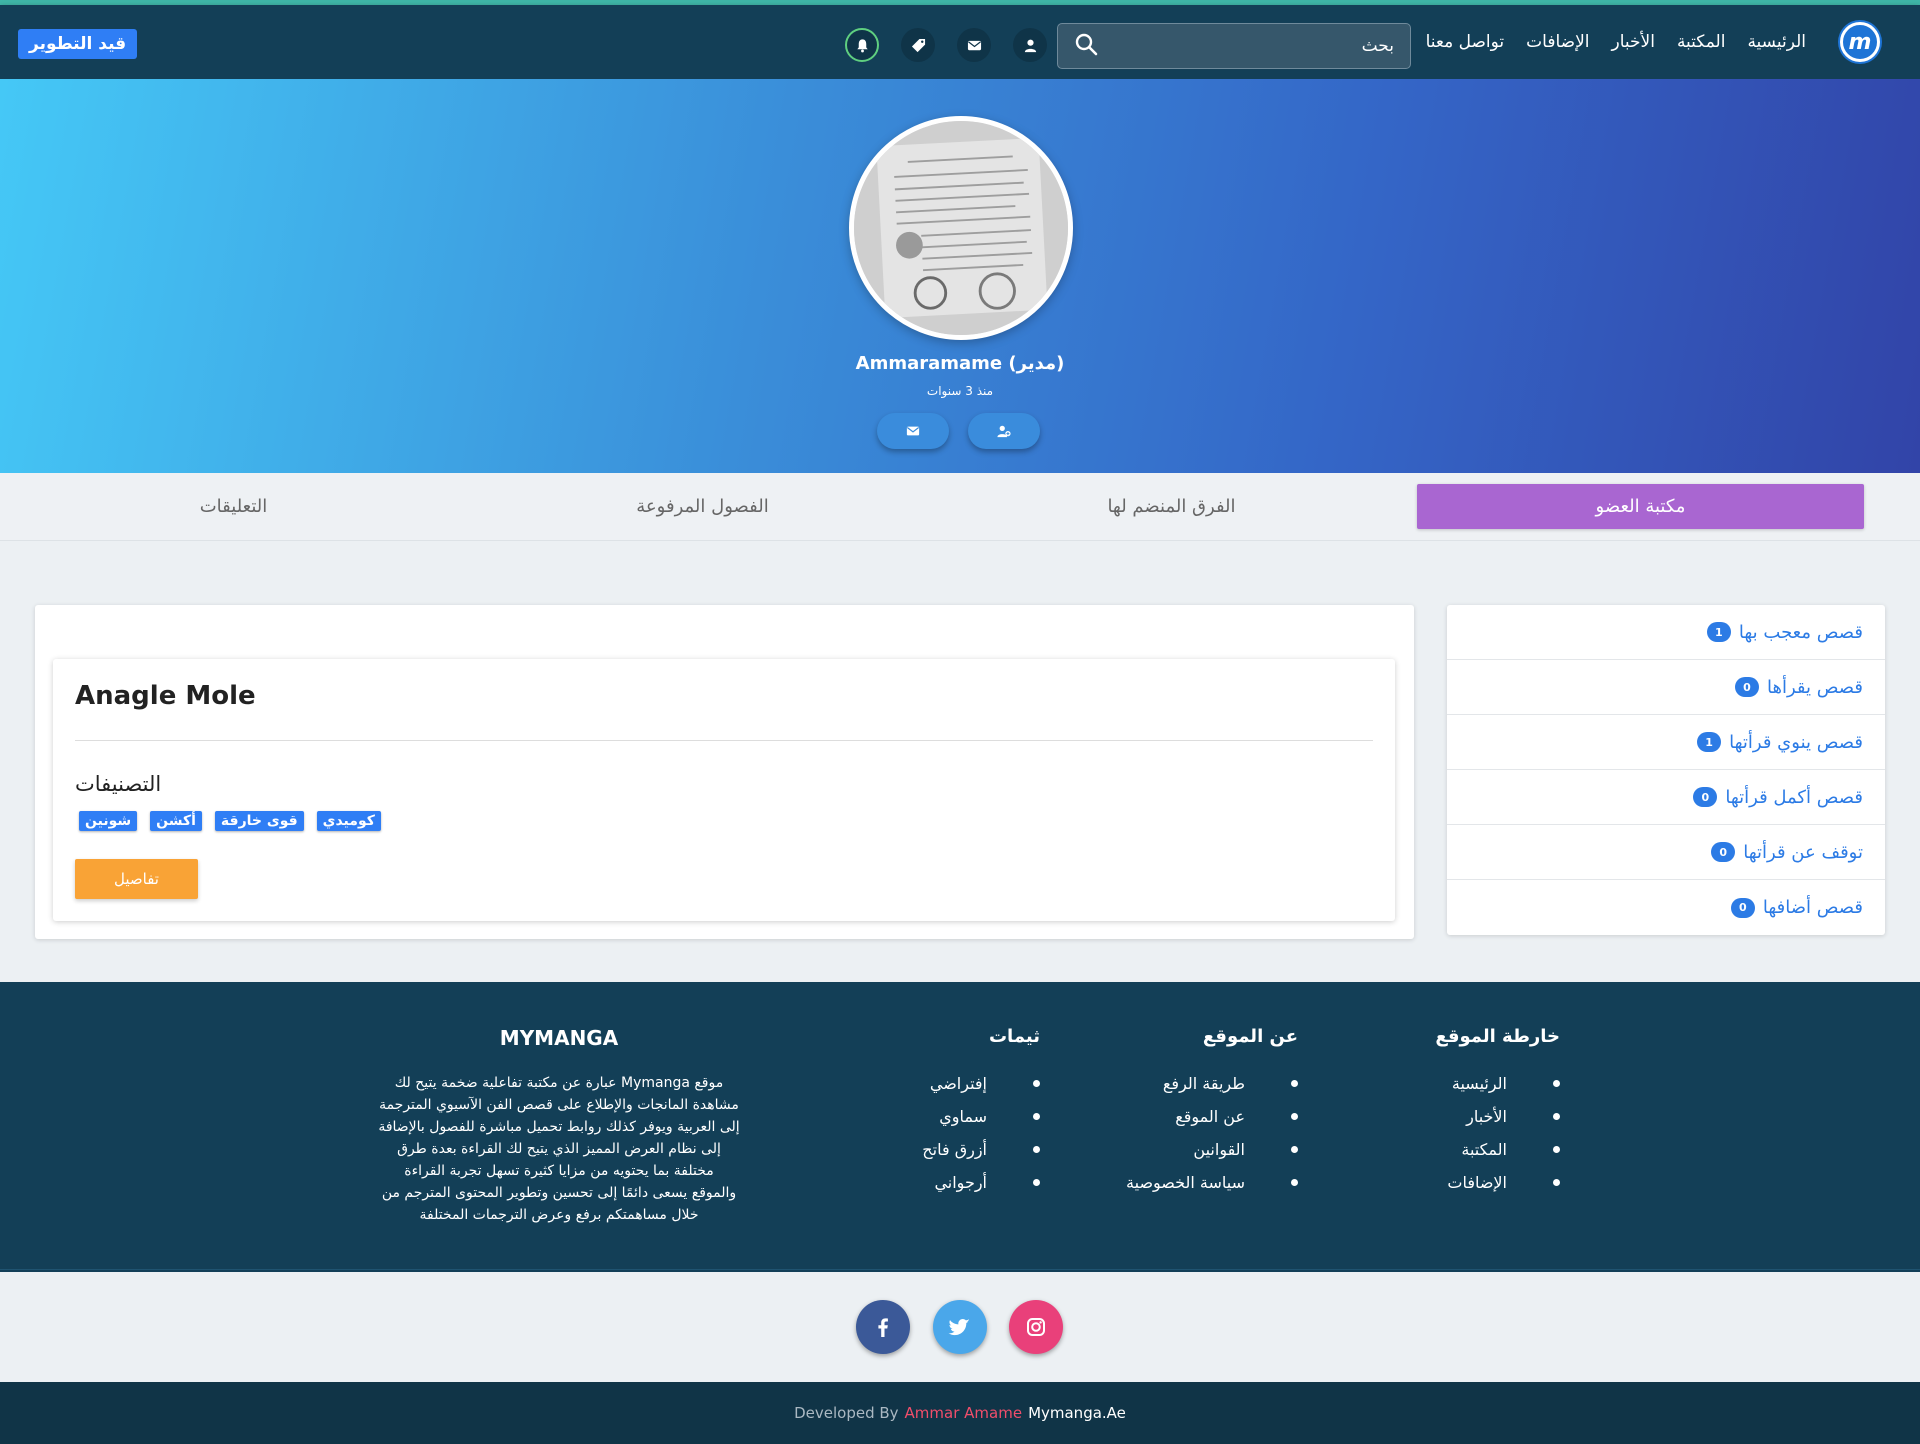 This screenshot has height=1444, width=1920. Describe the element at coordinates (883, 1327) in the screenshot. I see `facebook-icon` at that location.